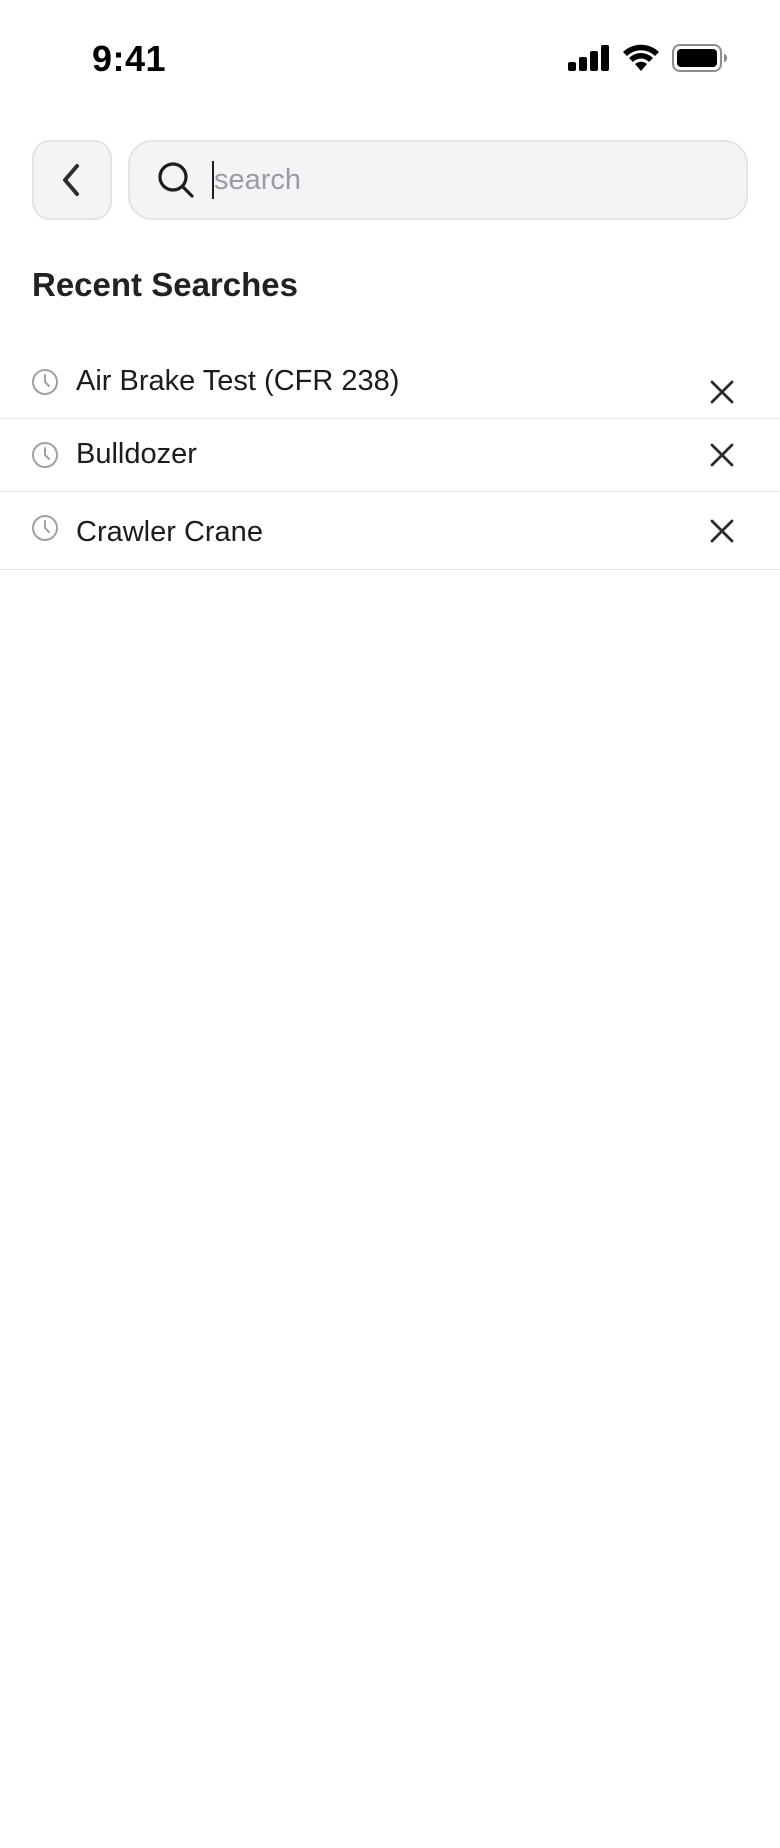 The width and height of the screenshot is (780, 1848). Describe the element at coordinates (390, 531) in the screenshot. I see `recent-search-item: Crawler Crane` at that location.